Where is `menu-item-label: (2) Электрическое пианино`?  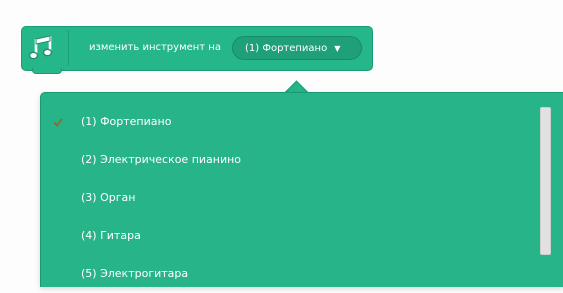
menu-item-label: (2) Электрическое пианино is located at coordinates (161, 159).